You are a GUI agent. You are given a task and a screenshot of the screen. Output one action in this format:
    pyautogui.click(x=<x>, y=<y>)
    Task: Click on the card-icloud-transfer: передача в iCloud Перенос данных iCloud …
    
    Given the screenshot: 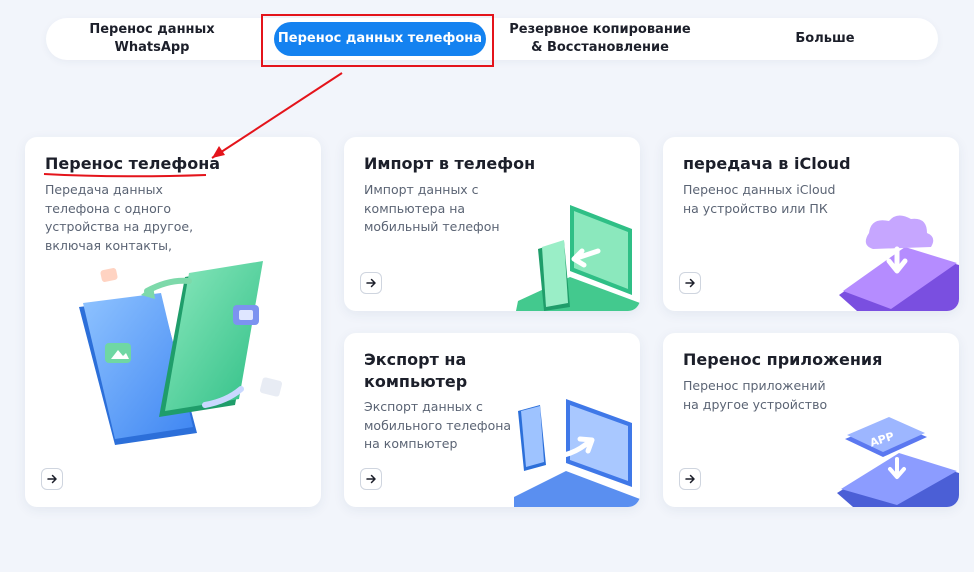 What is the action you would take?
    pyautogui.click(x=811, y=224)
    